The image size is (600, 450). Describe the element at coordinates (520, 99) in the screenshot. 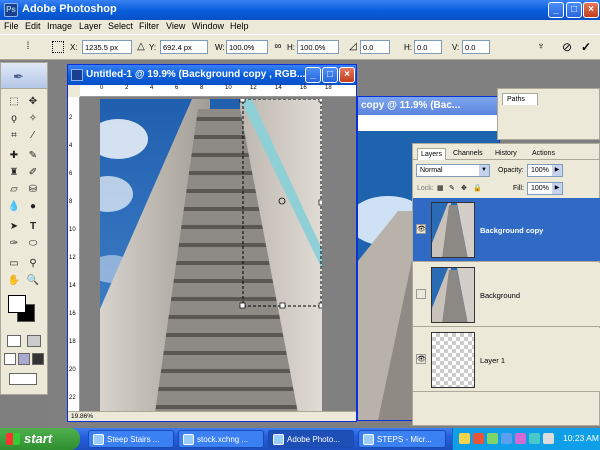

I see `tab-paths: Paths` at that location.